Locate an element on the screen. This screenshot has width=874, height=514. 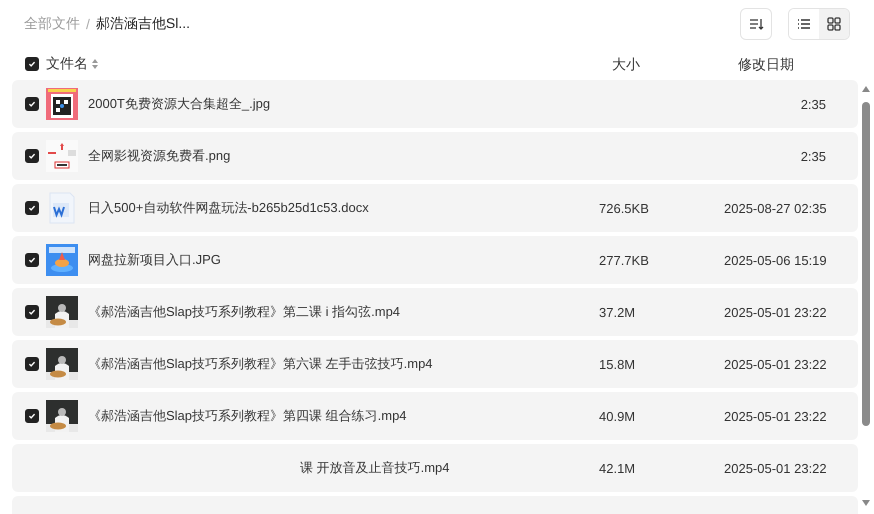
grid-icon is located at coordinates (834, 24).